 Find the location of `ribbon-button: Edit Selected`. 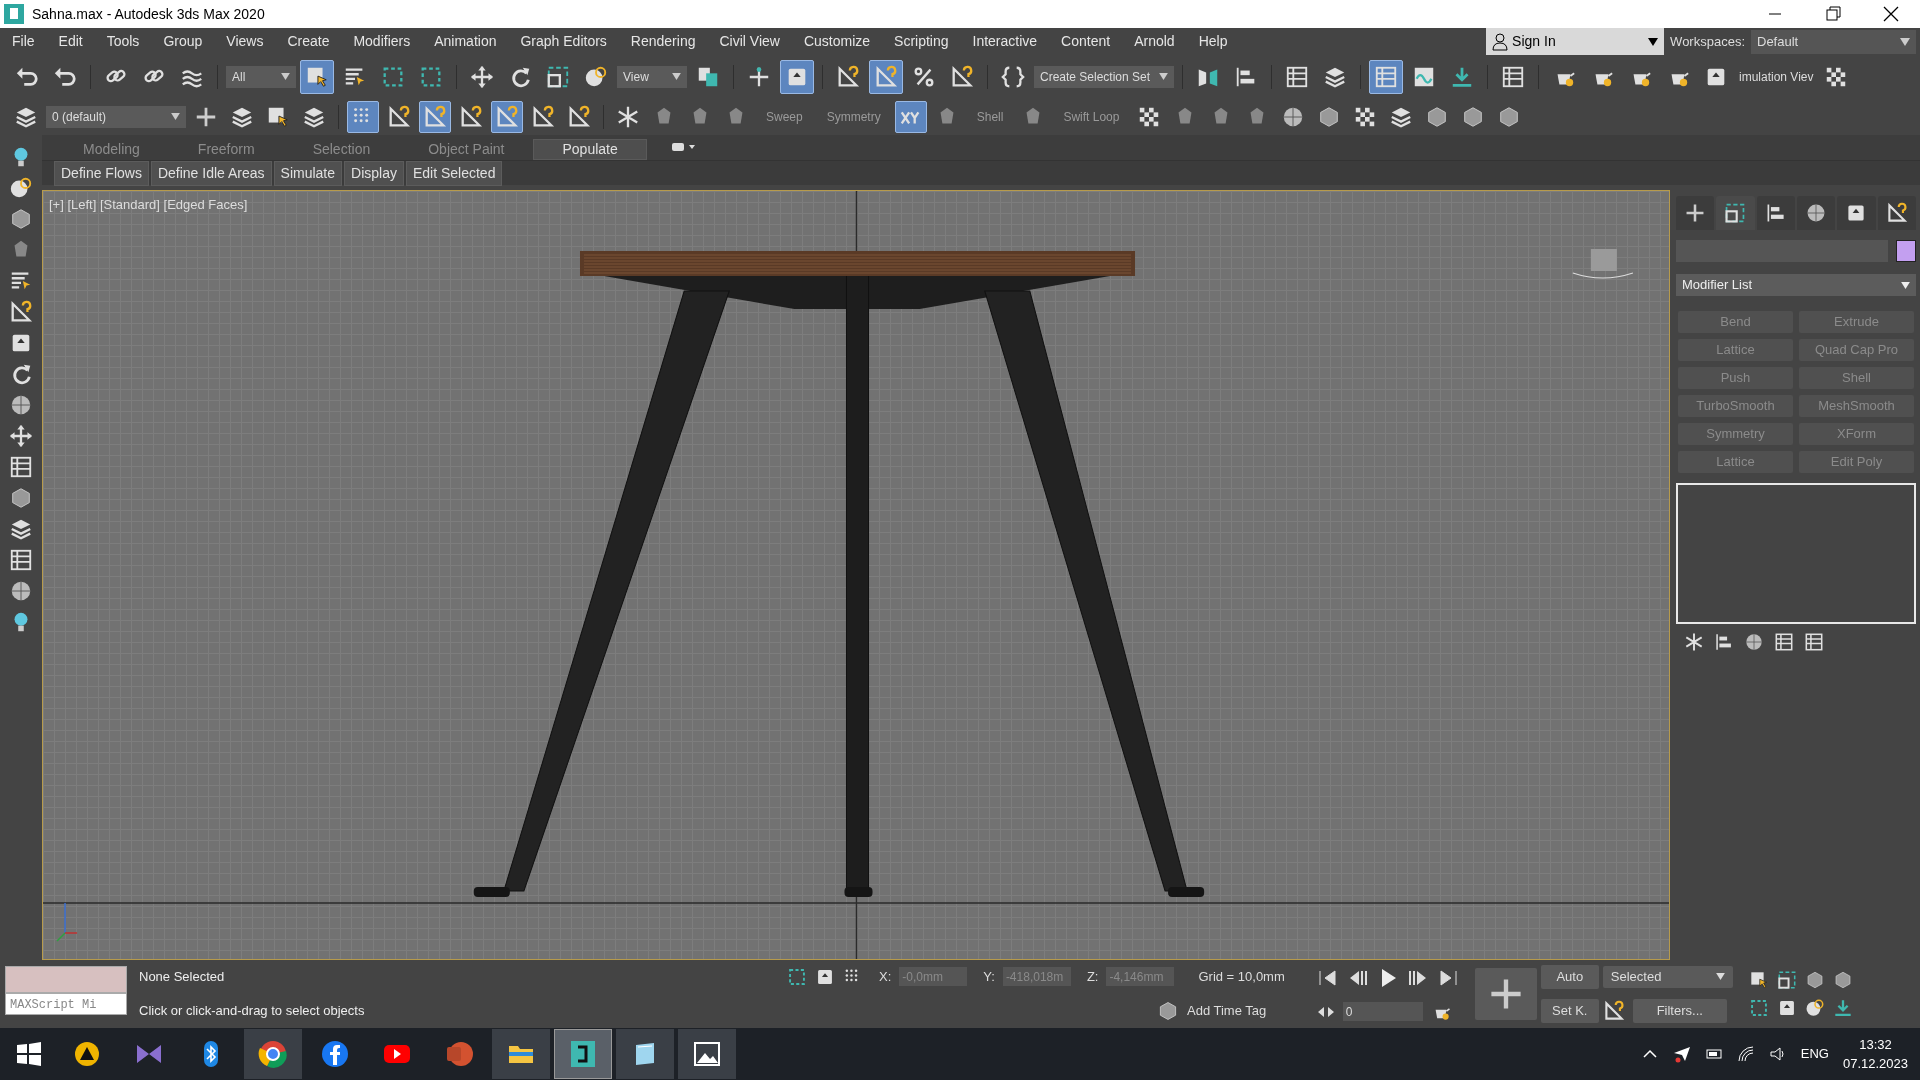

ribbon-button: Edit Selected is located at coordinates (454, 173).